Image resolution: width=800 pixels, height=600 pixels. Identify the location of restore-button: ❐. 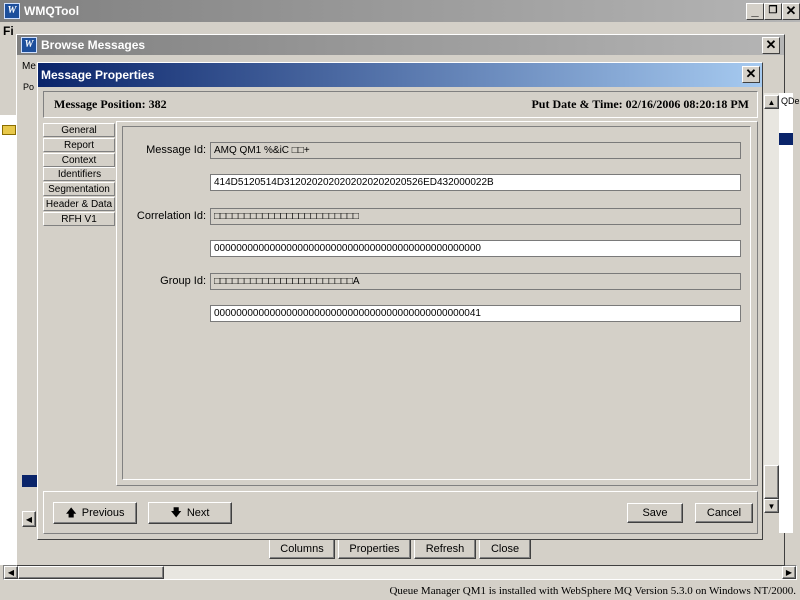
(773, 11).